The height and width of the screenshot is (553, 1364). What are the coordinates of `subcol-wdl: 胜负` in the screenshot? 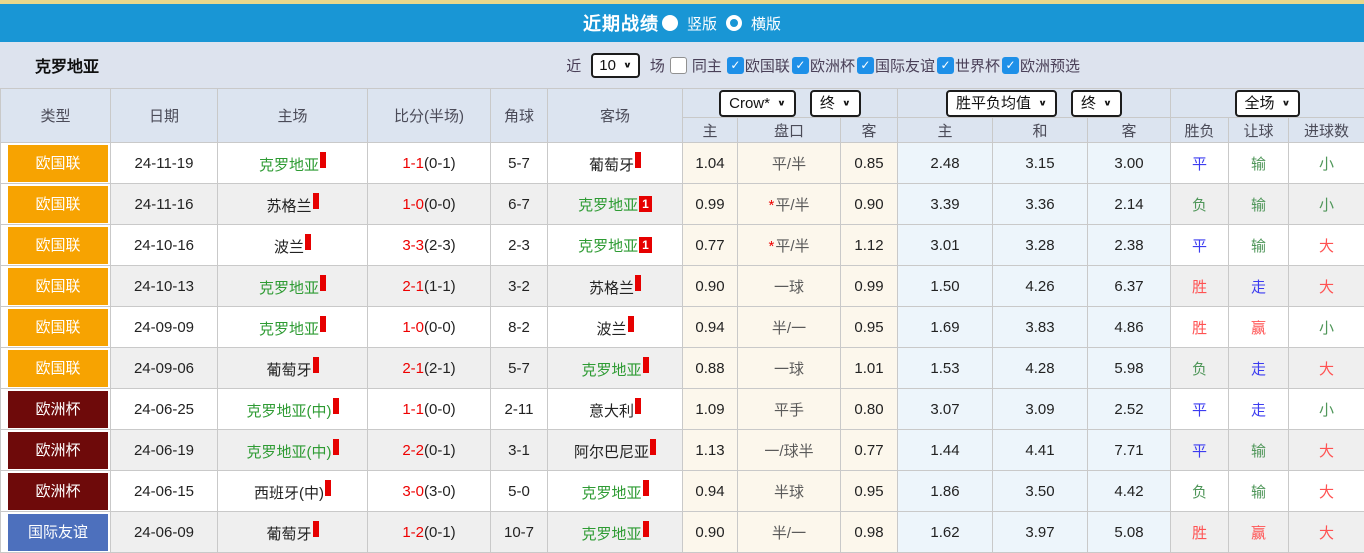 It's located at (1200, 130).